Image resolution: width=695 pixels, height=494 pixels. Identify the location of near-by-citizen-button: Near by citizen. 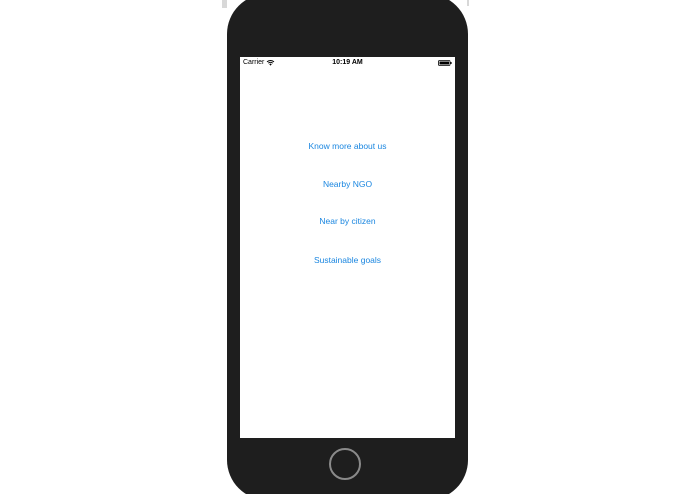
(347, 221).